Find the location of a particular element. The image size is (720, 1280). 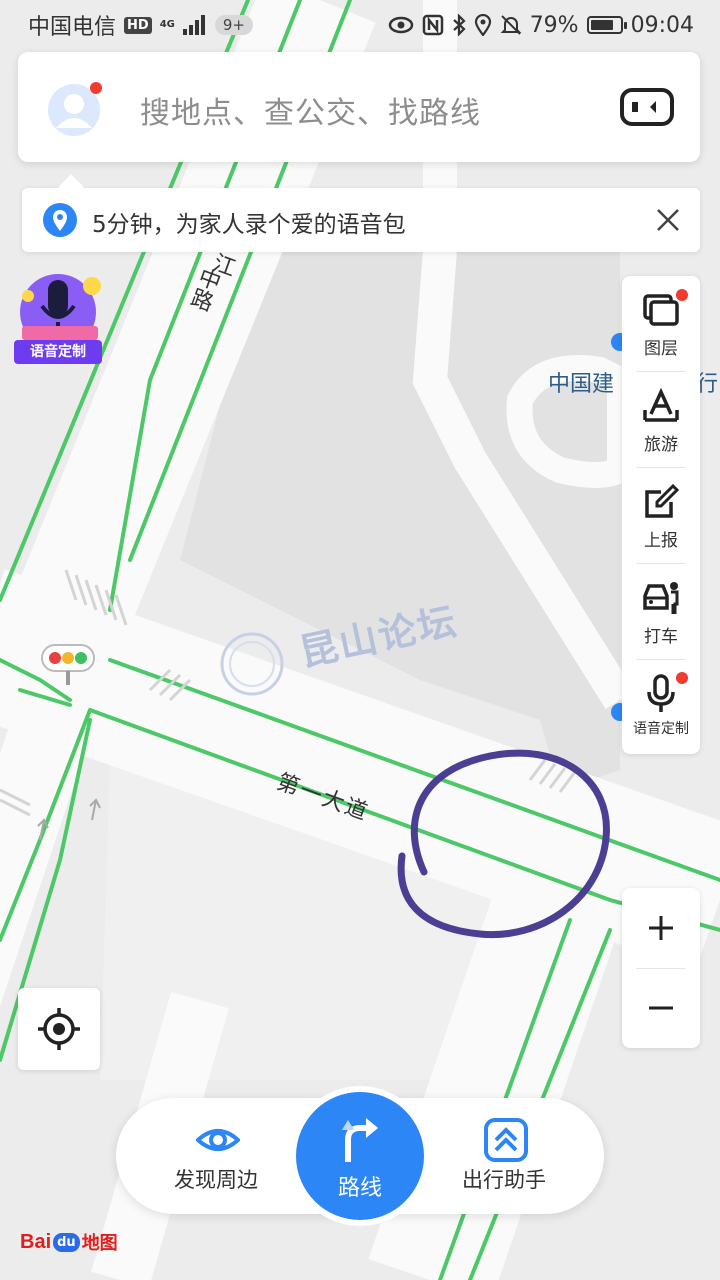

nfc-icon is located at coordinates (432, 25).